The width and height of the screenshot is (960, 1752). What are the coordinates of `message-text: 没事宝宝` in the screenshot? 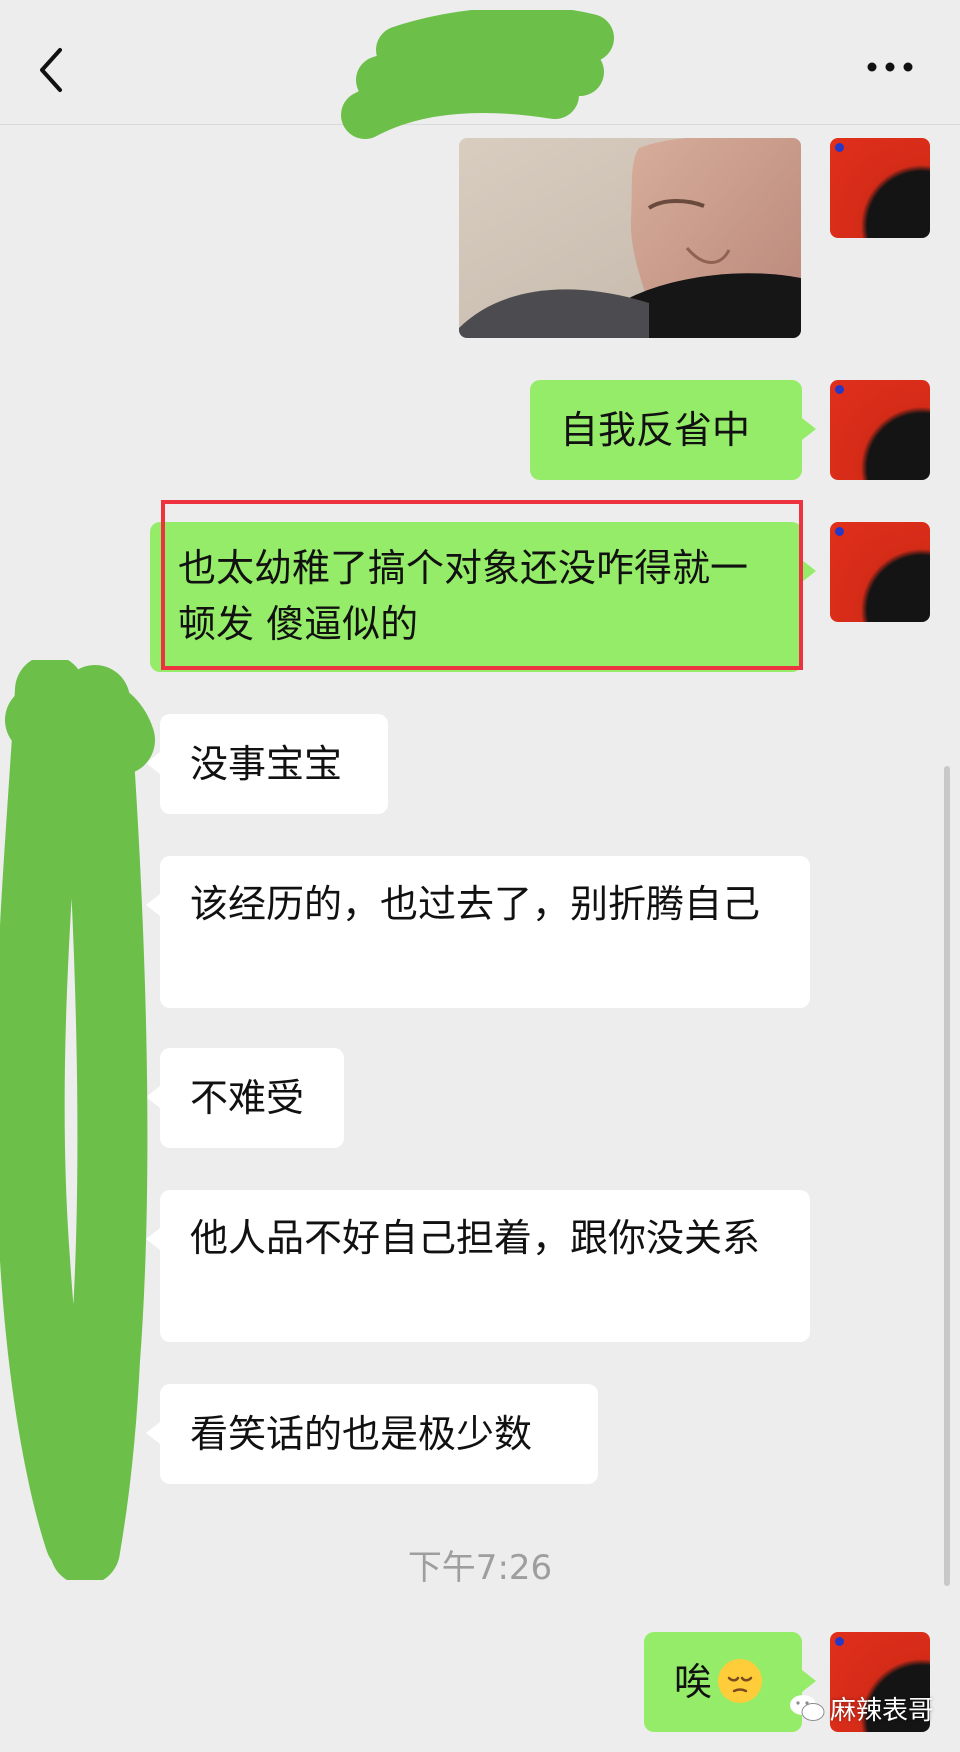 It's located at (266, 764).